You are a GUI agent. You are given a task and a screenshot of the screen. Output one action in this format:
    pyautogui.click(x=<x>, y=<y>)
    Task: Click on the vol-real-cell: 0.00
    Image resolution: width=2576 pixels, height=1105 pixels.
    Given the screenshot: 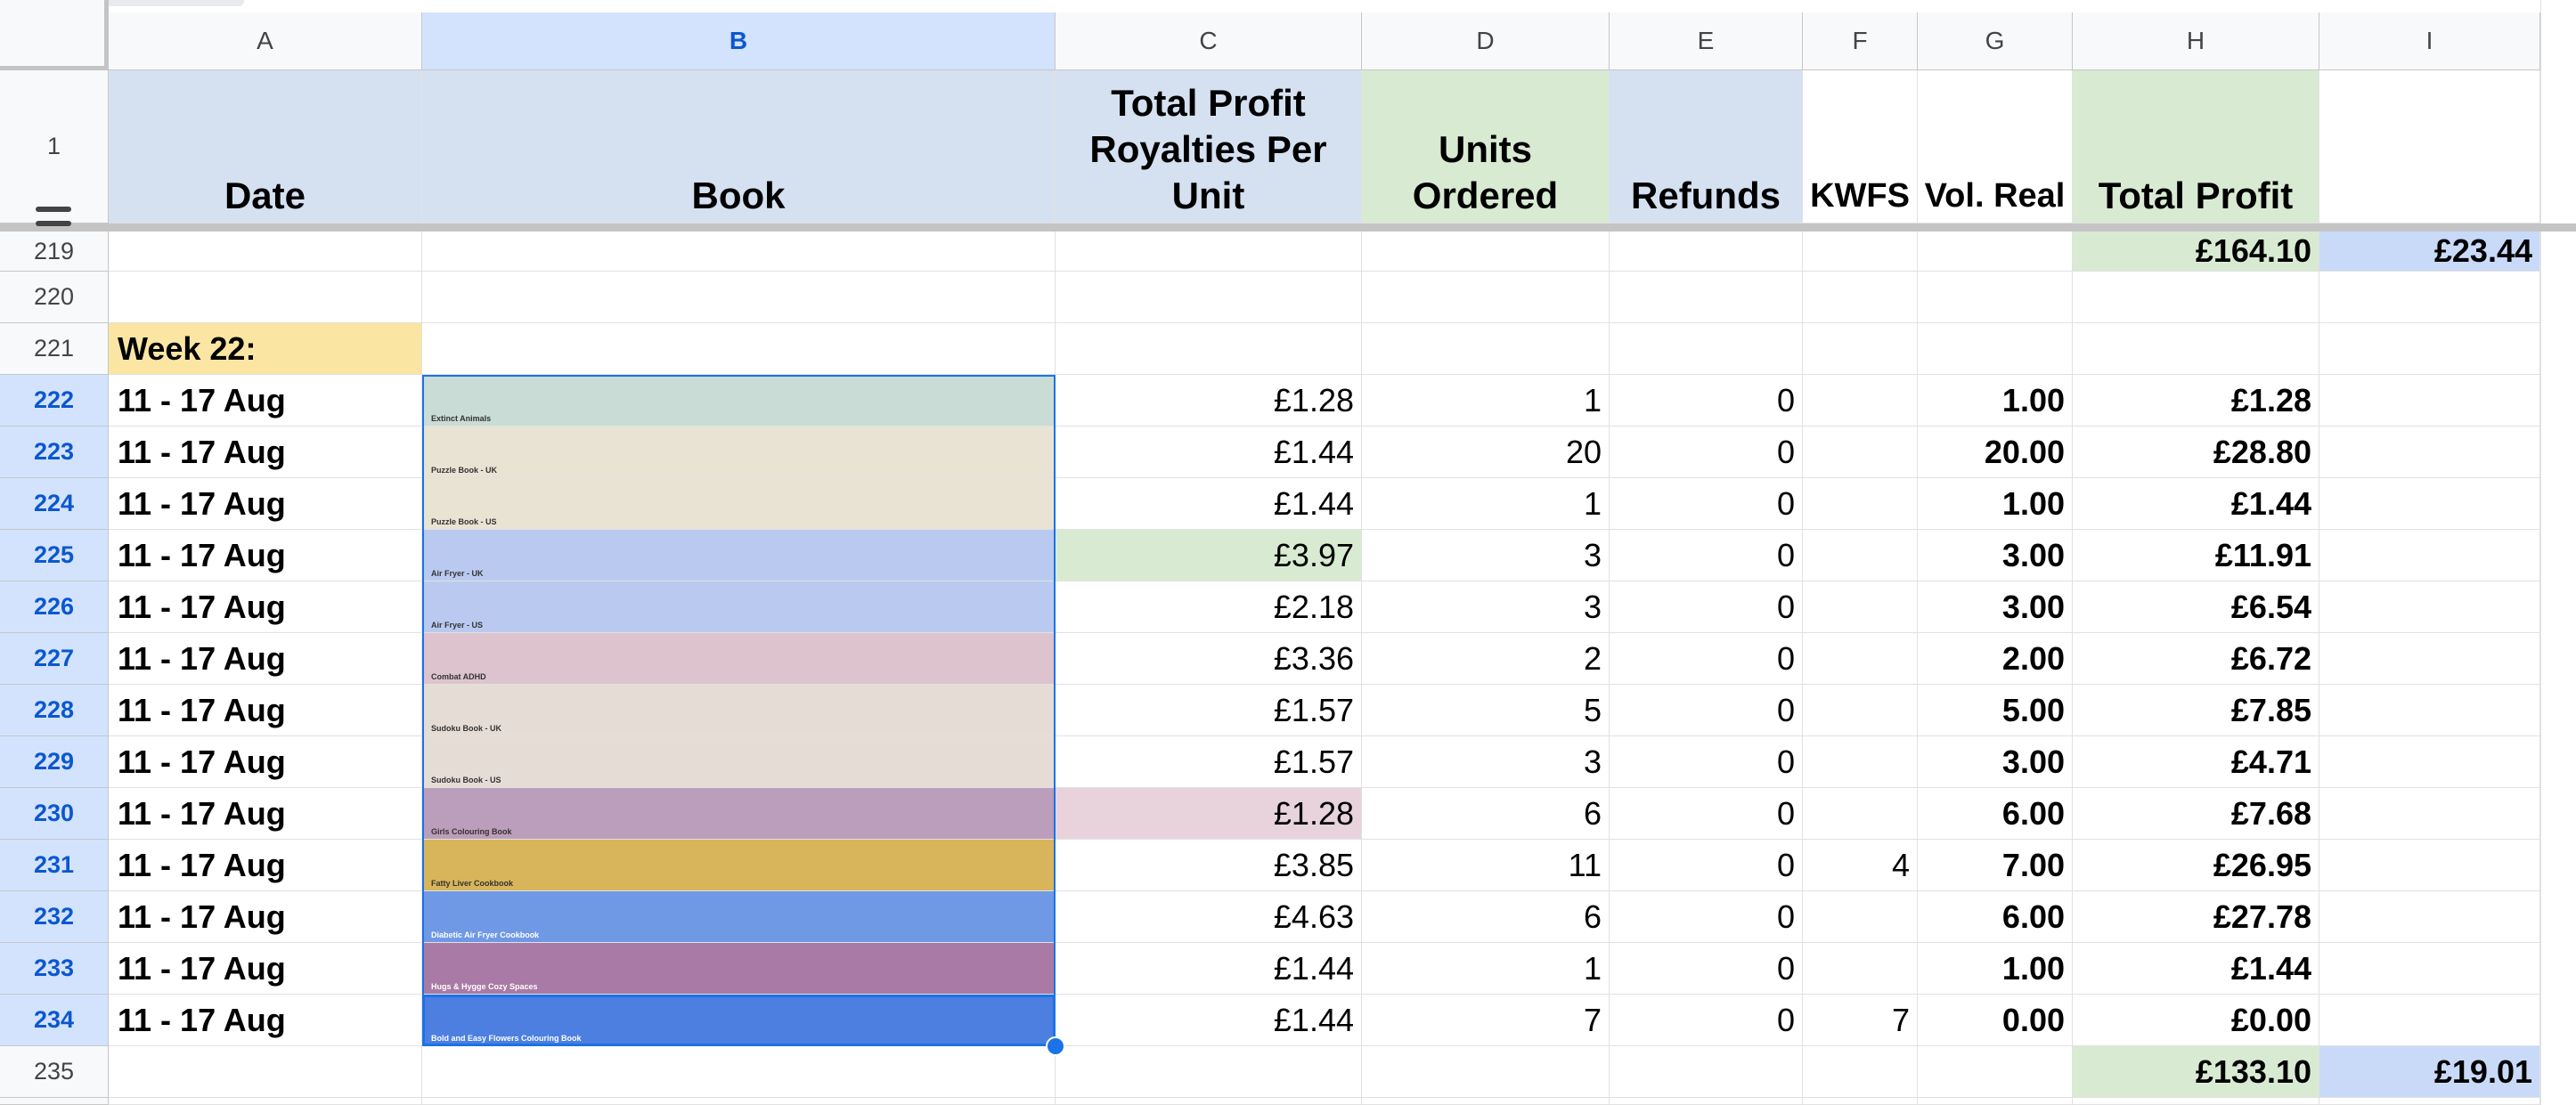 What is the action you would take?
    pyautogui.click(x=1995, y=1020)
    